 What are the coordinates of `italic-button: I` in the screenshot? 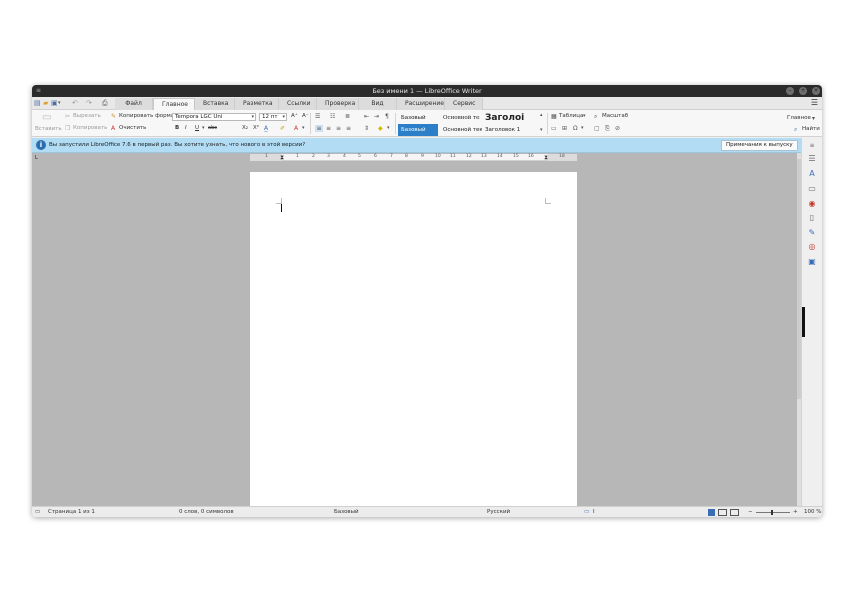 It's located at (186, 128).